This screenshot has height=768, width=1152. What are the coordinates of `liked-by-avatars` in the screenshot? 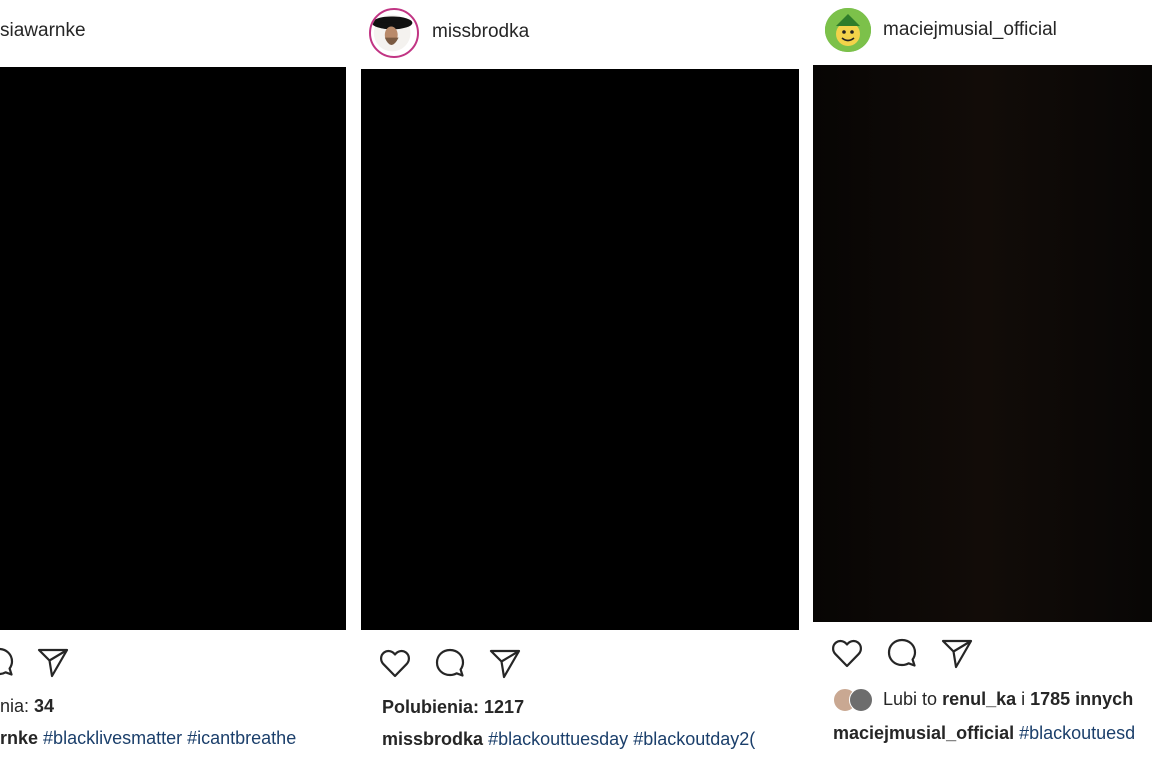 It's located at (854, 700).